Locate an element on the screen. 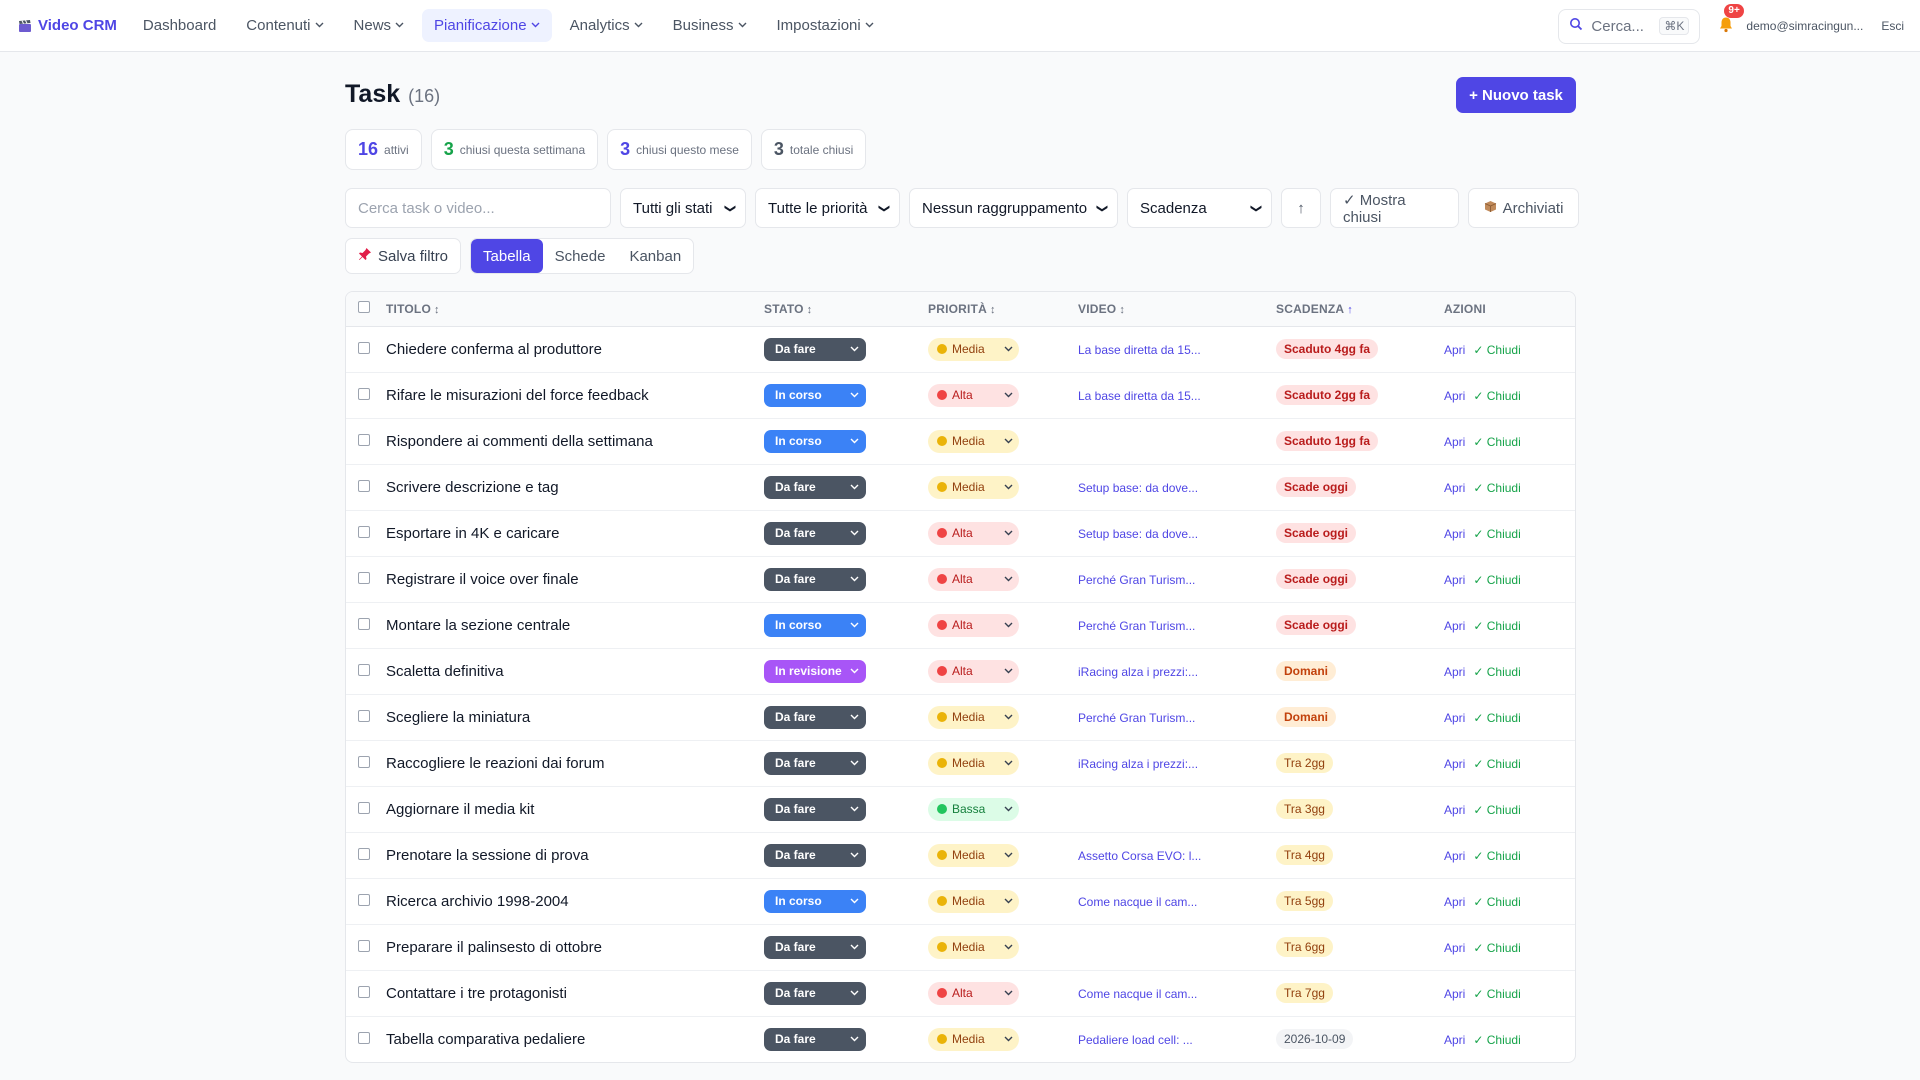  col-video-header: VIDEO ↕ is located at coordinates (1177, 309).